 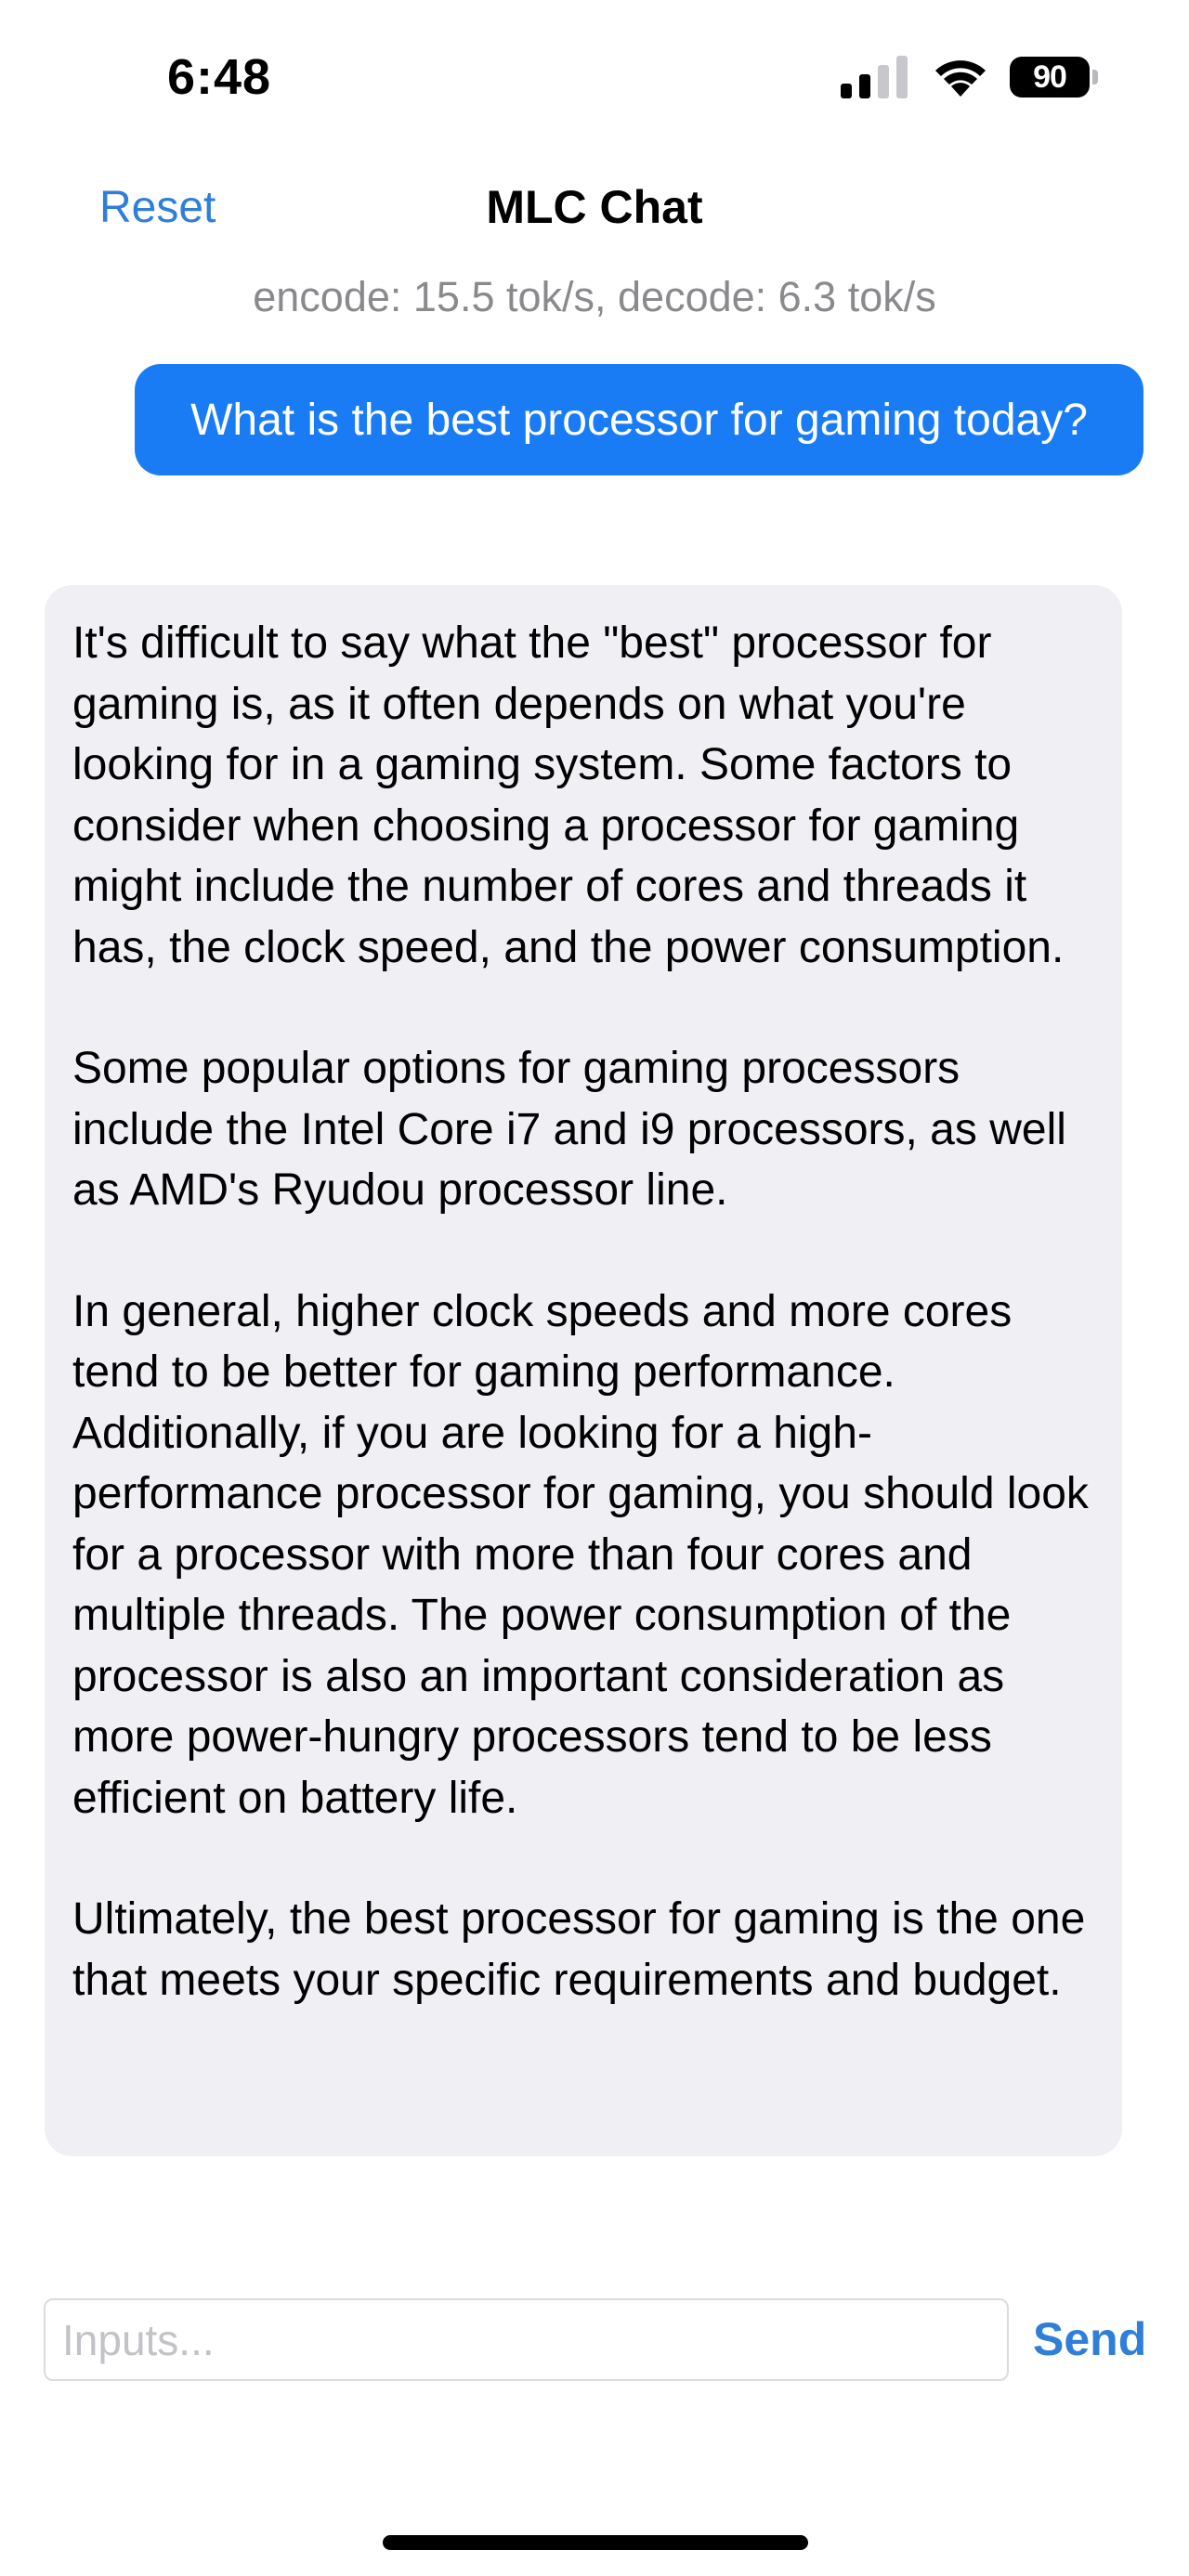 What do you see at coordinates (595, 2542) in the screenshot?
I see `home-indicator` at bounding box center [595, 2542].